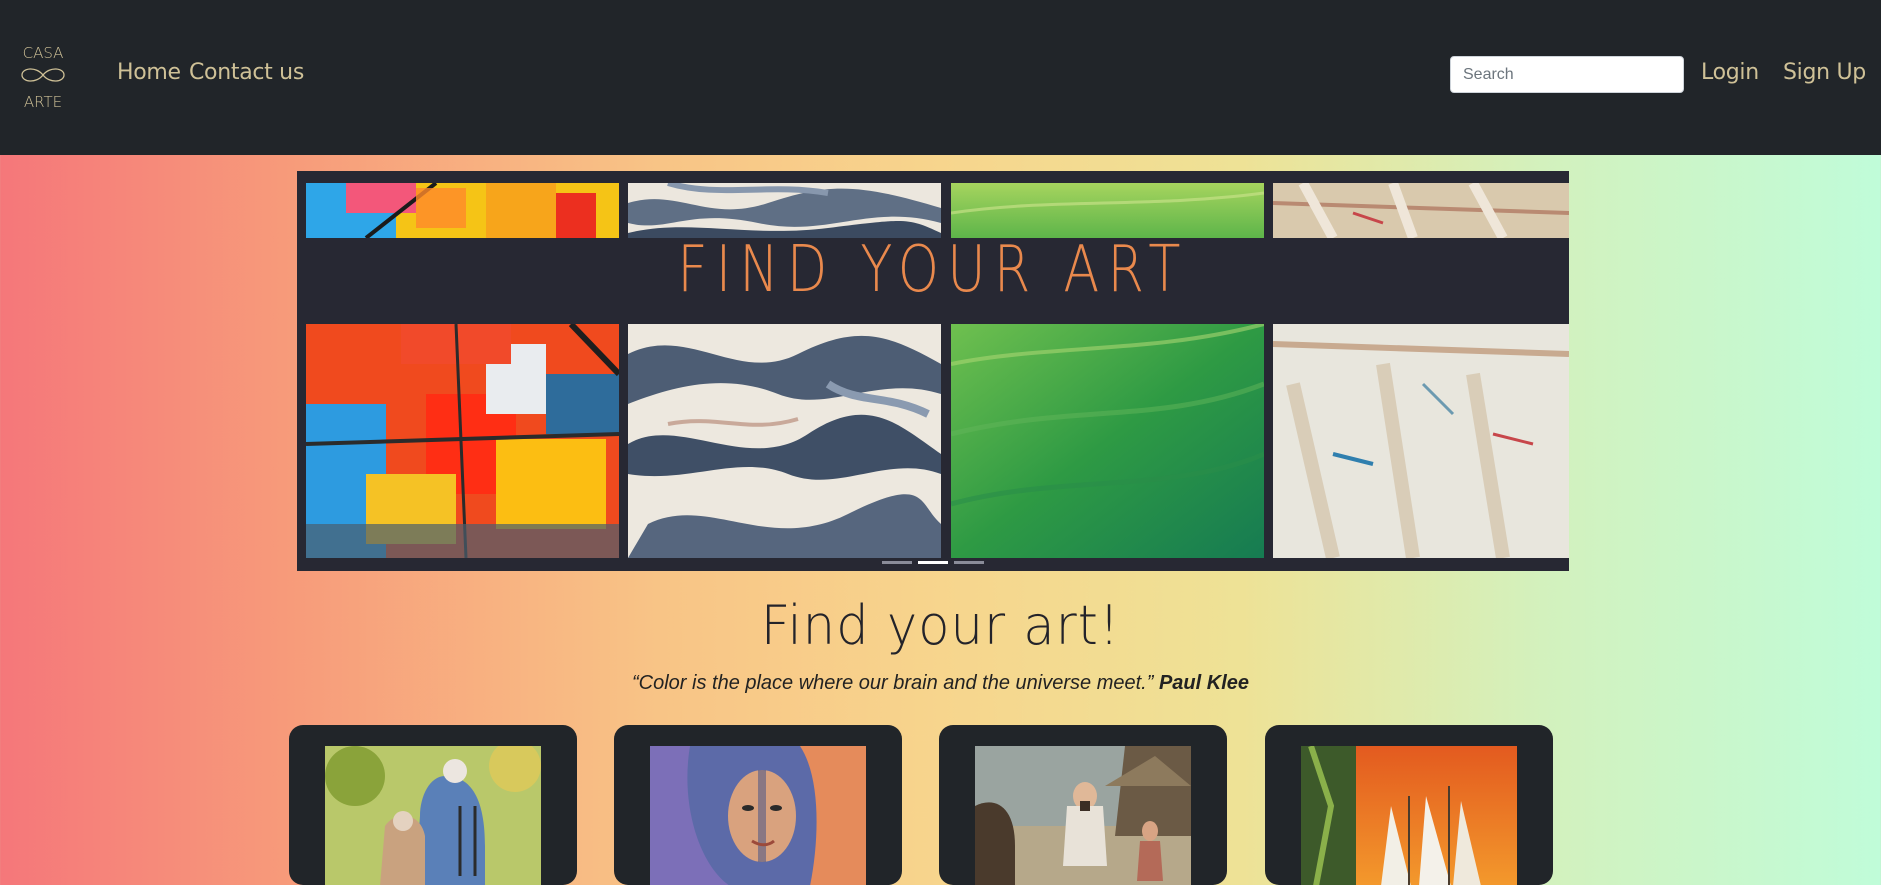  Describe the element at coordinates (43, 75) in the screenshot. I see `casa-arte-logo: CASA ARTE` at that location.